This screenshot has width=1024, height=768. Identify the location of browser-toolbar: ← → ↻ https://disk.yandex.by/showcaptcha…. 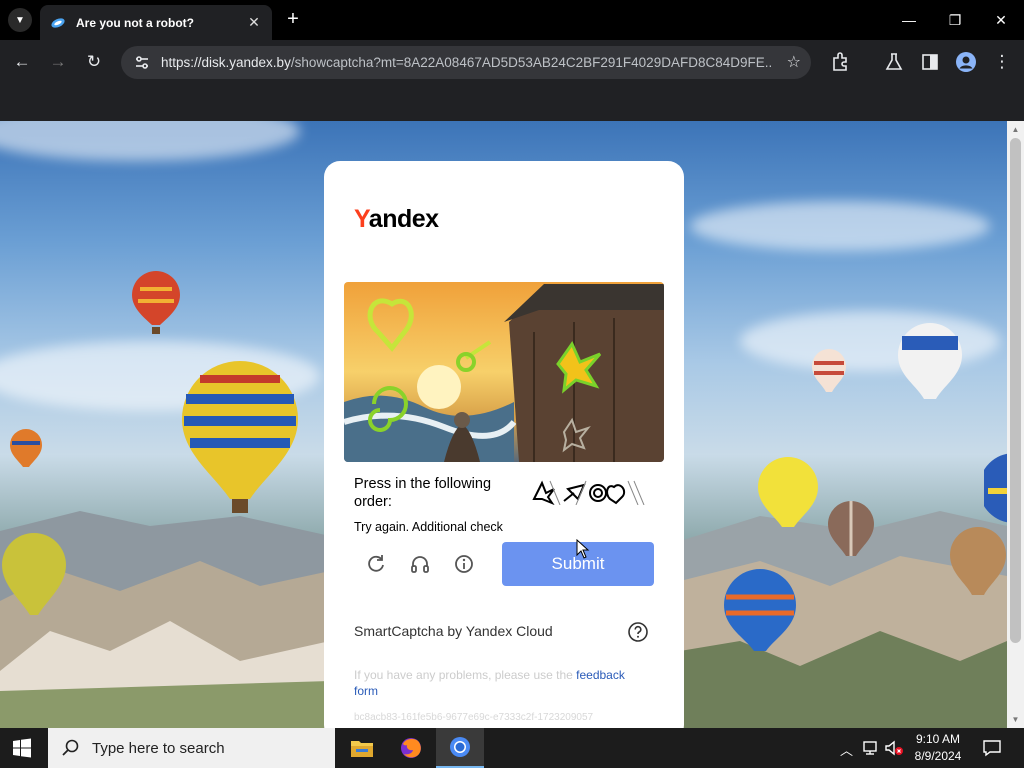
(512, 62).